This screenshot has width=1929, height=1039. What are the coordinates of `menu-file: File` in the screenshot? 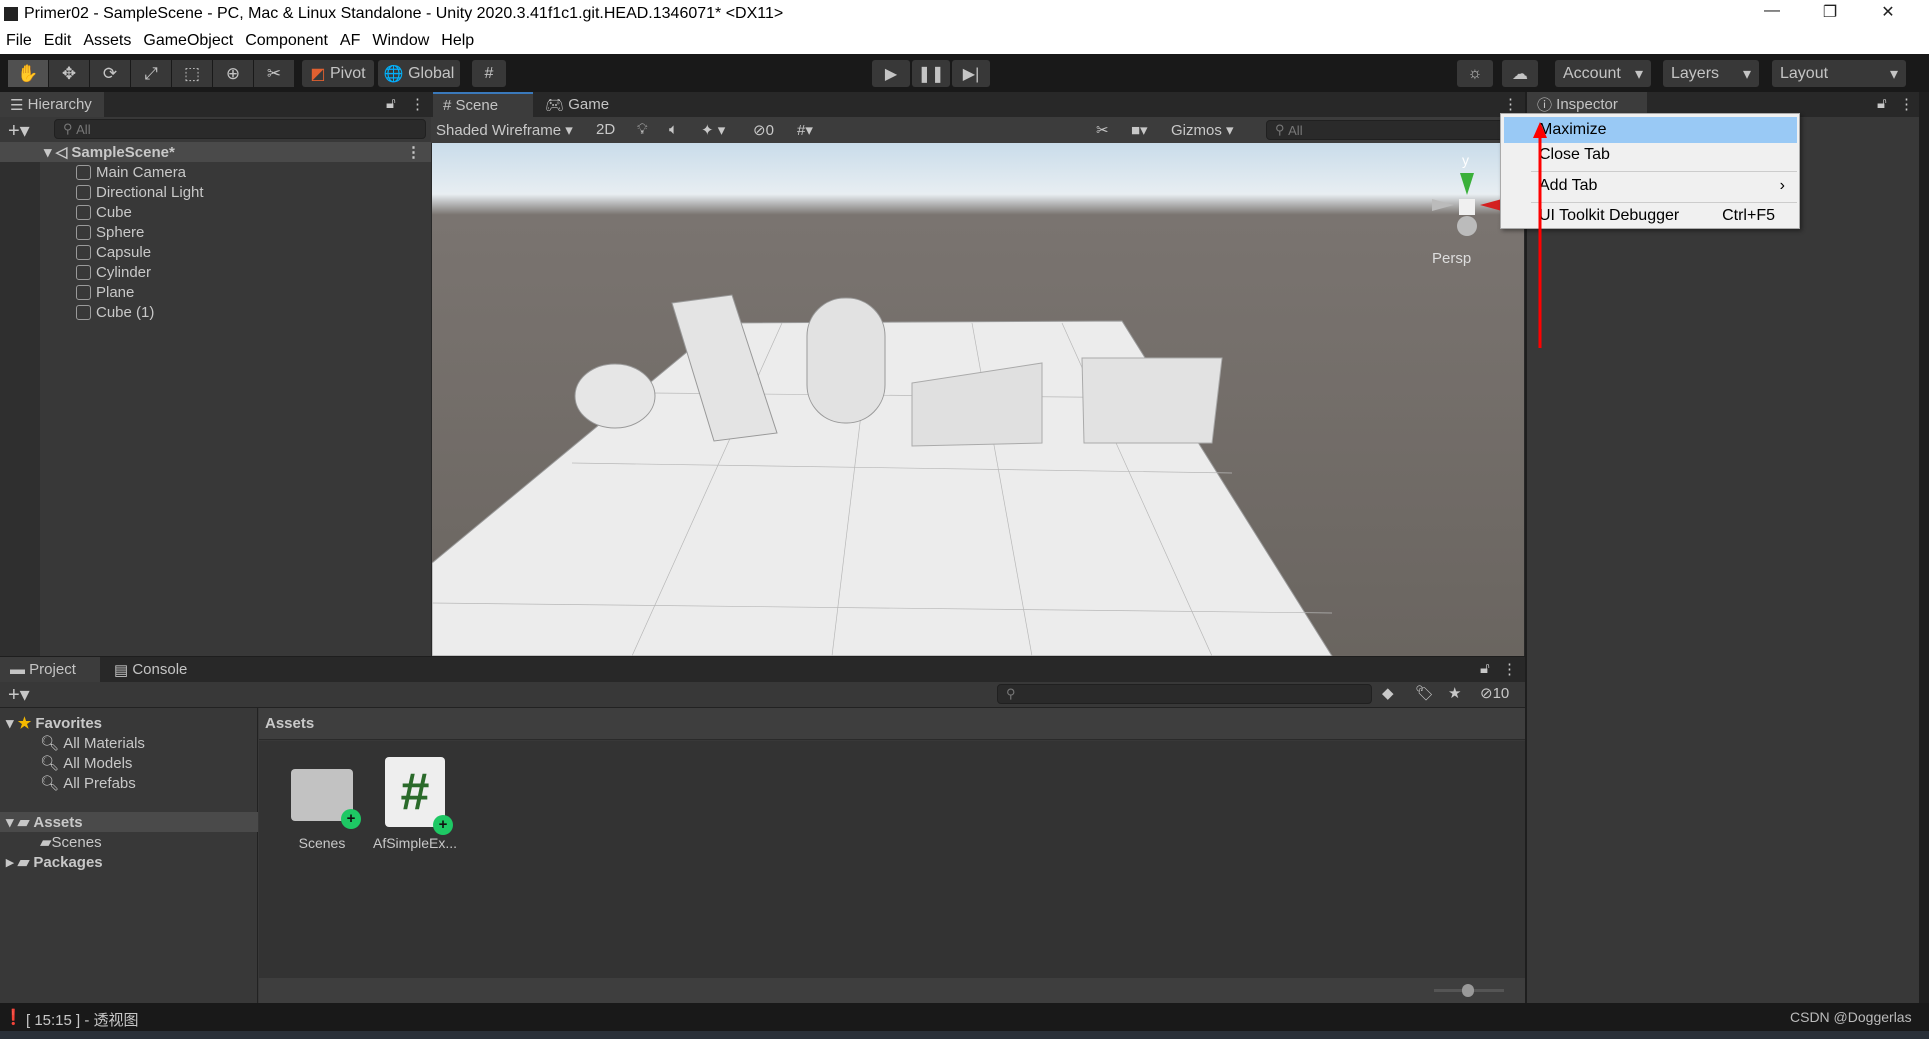 It's located at (19, 41).